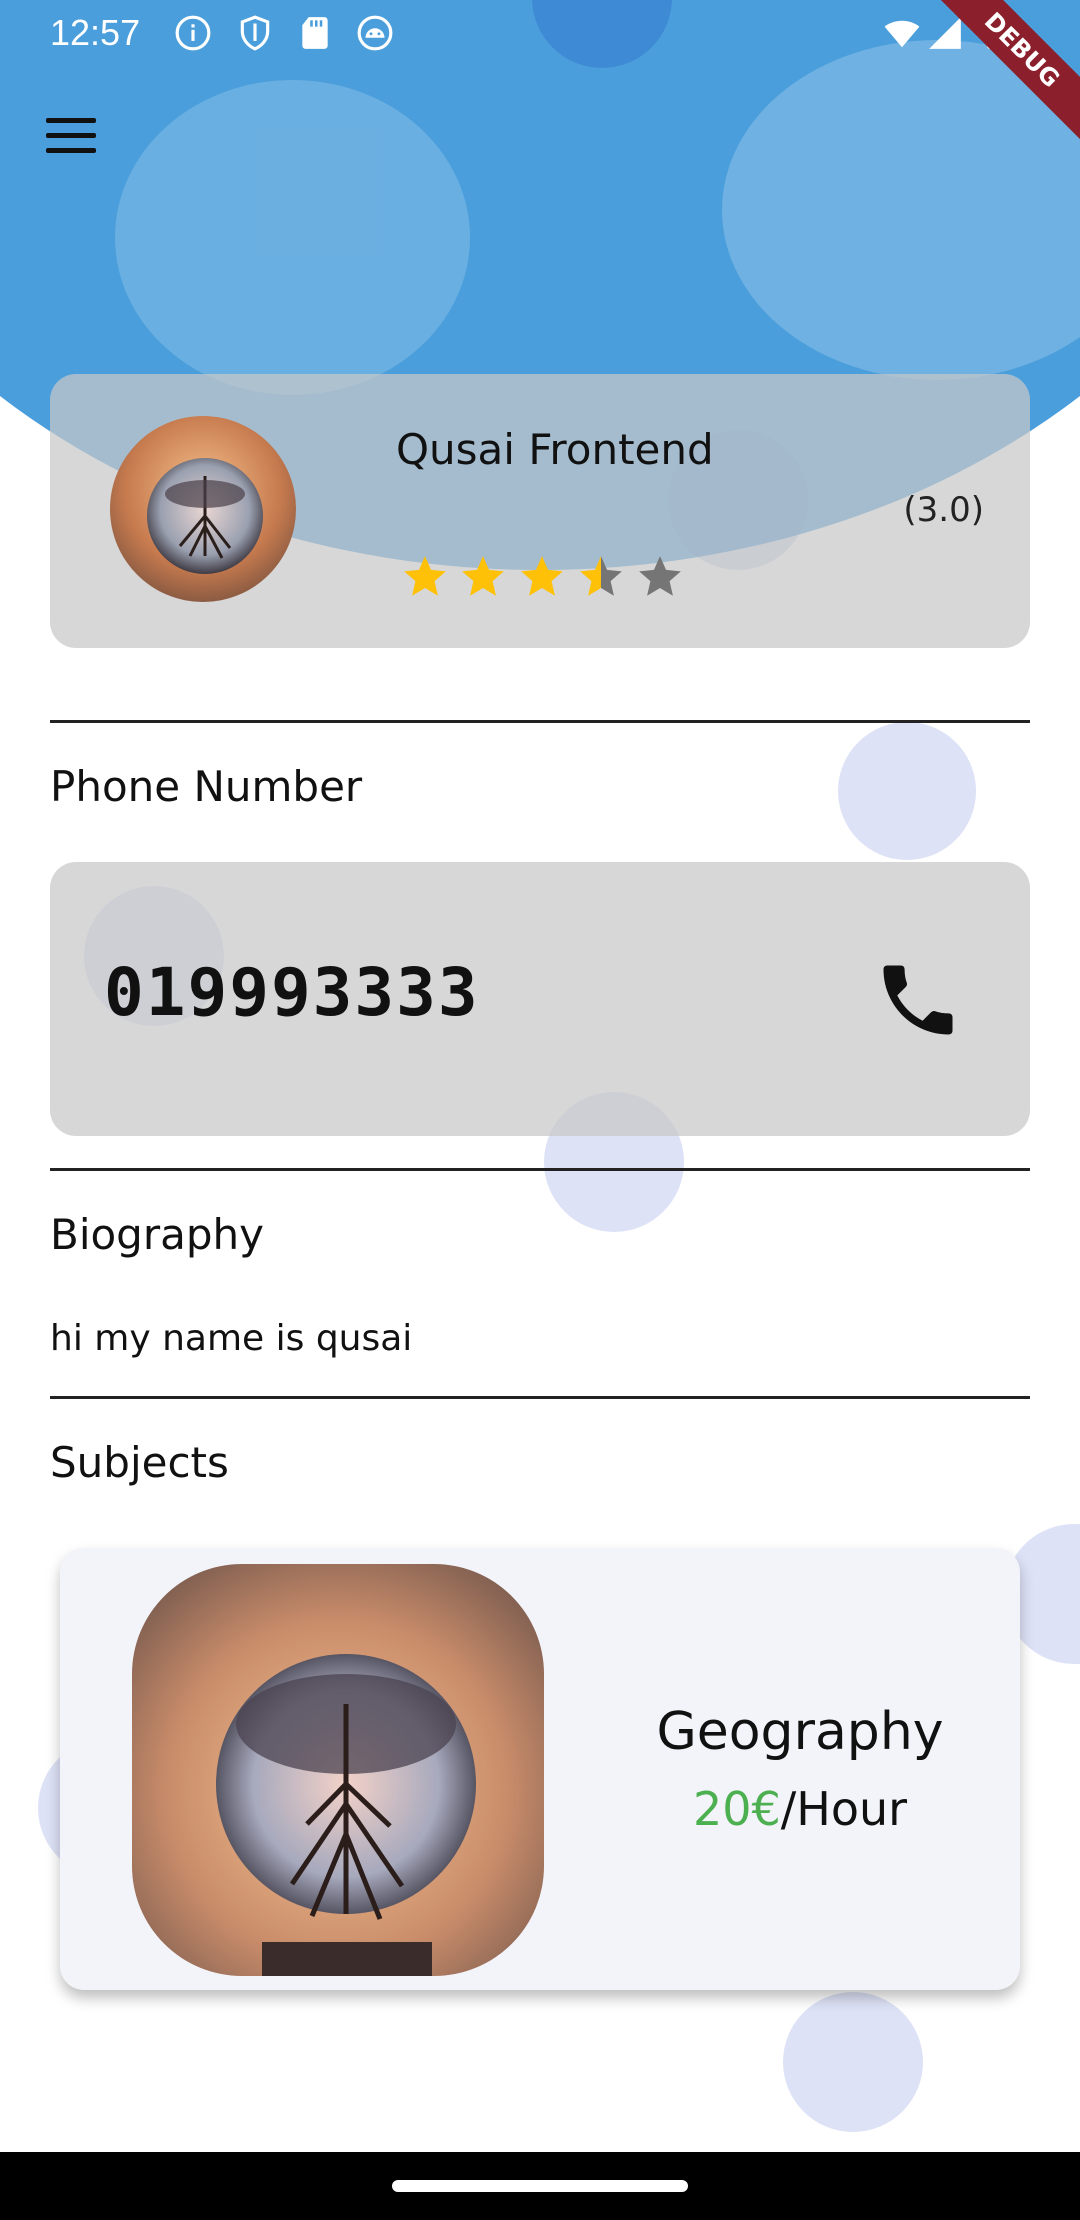  What do you see at coordinates (945, 33) in the screenshot?
I see `signal-icon` at bounding box center [945, 33].